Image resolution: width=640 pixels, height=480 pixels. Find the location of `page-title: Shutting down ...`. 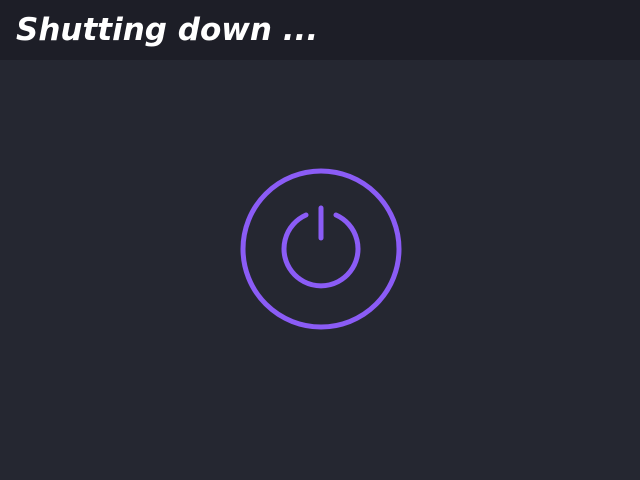

page-title: Shutting down ... is located at coordinates (167, 30).